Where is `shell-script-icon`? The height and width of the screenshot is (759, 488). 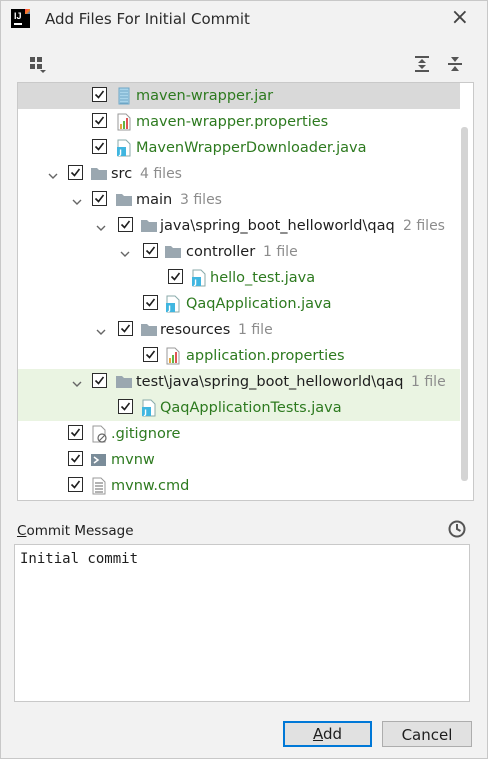 shell-script-icon is located at coordinates (99, 460).